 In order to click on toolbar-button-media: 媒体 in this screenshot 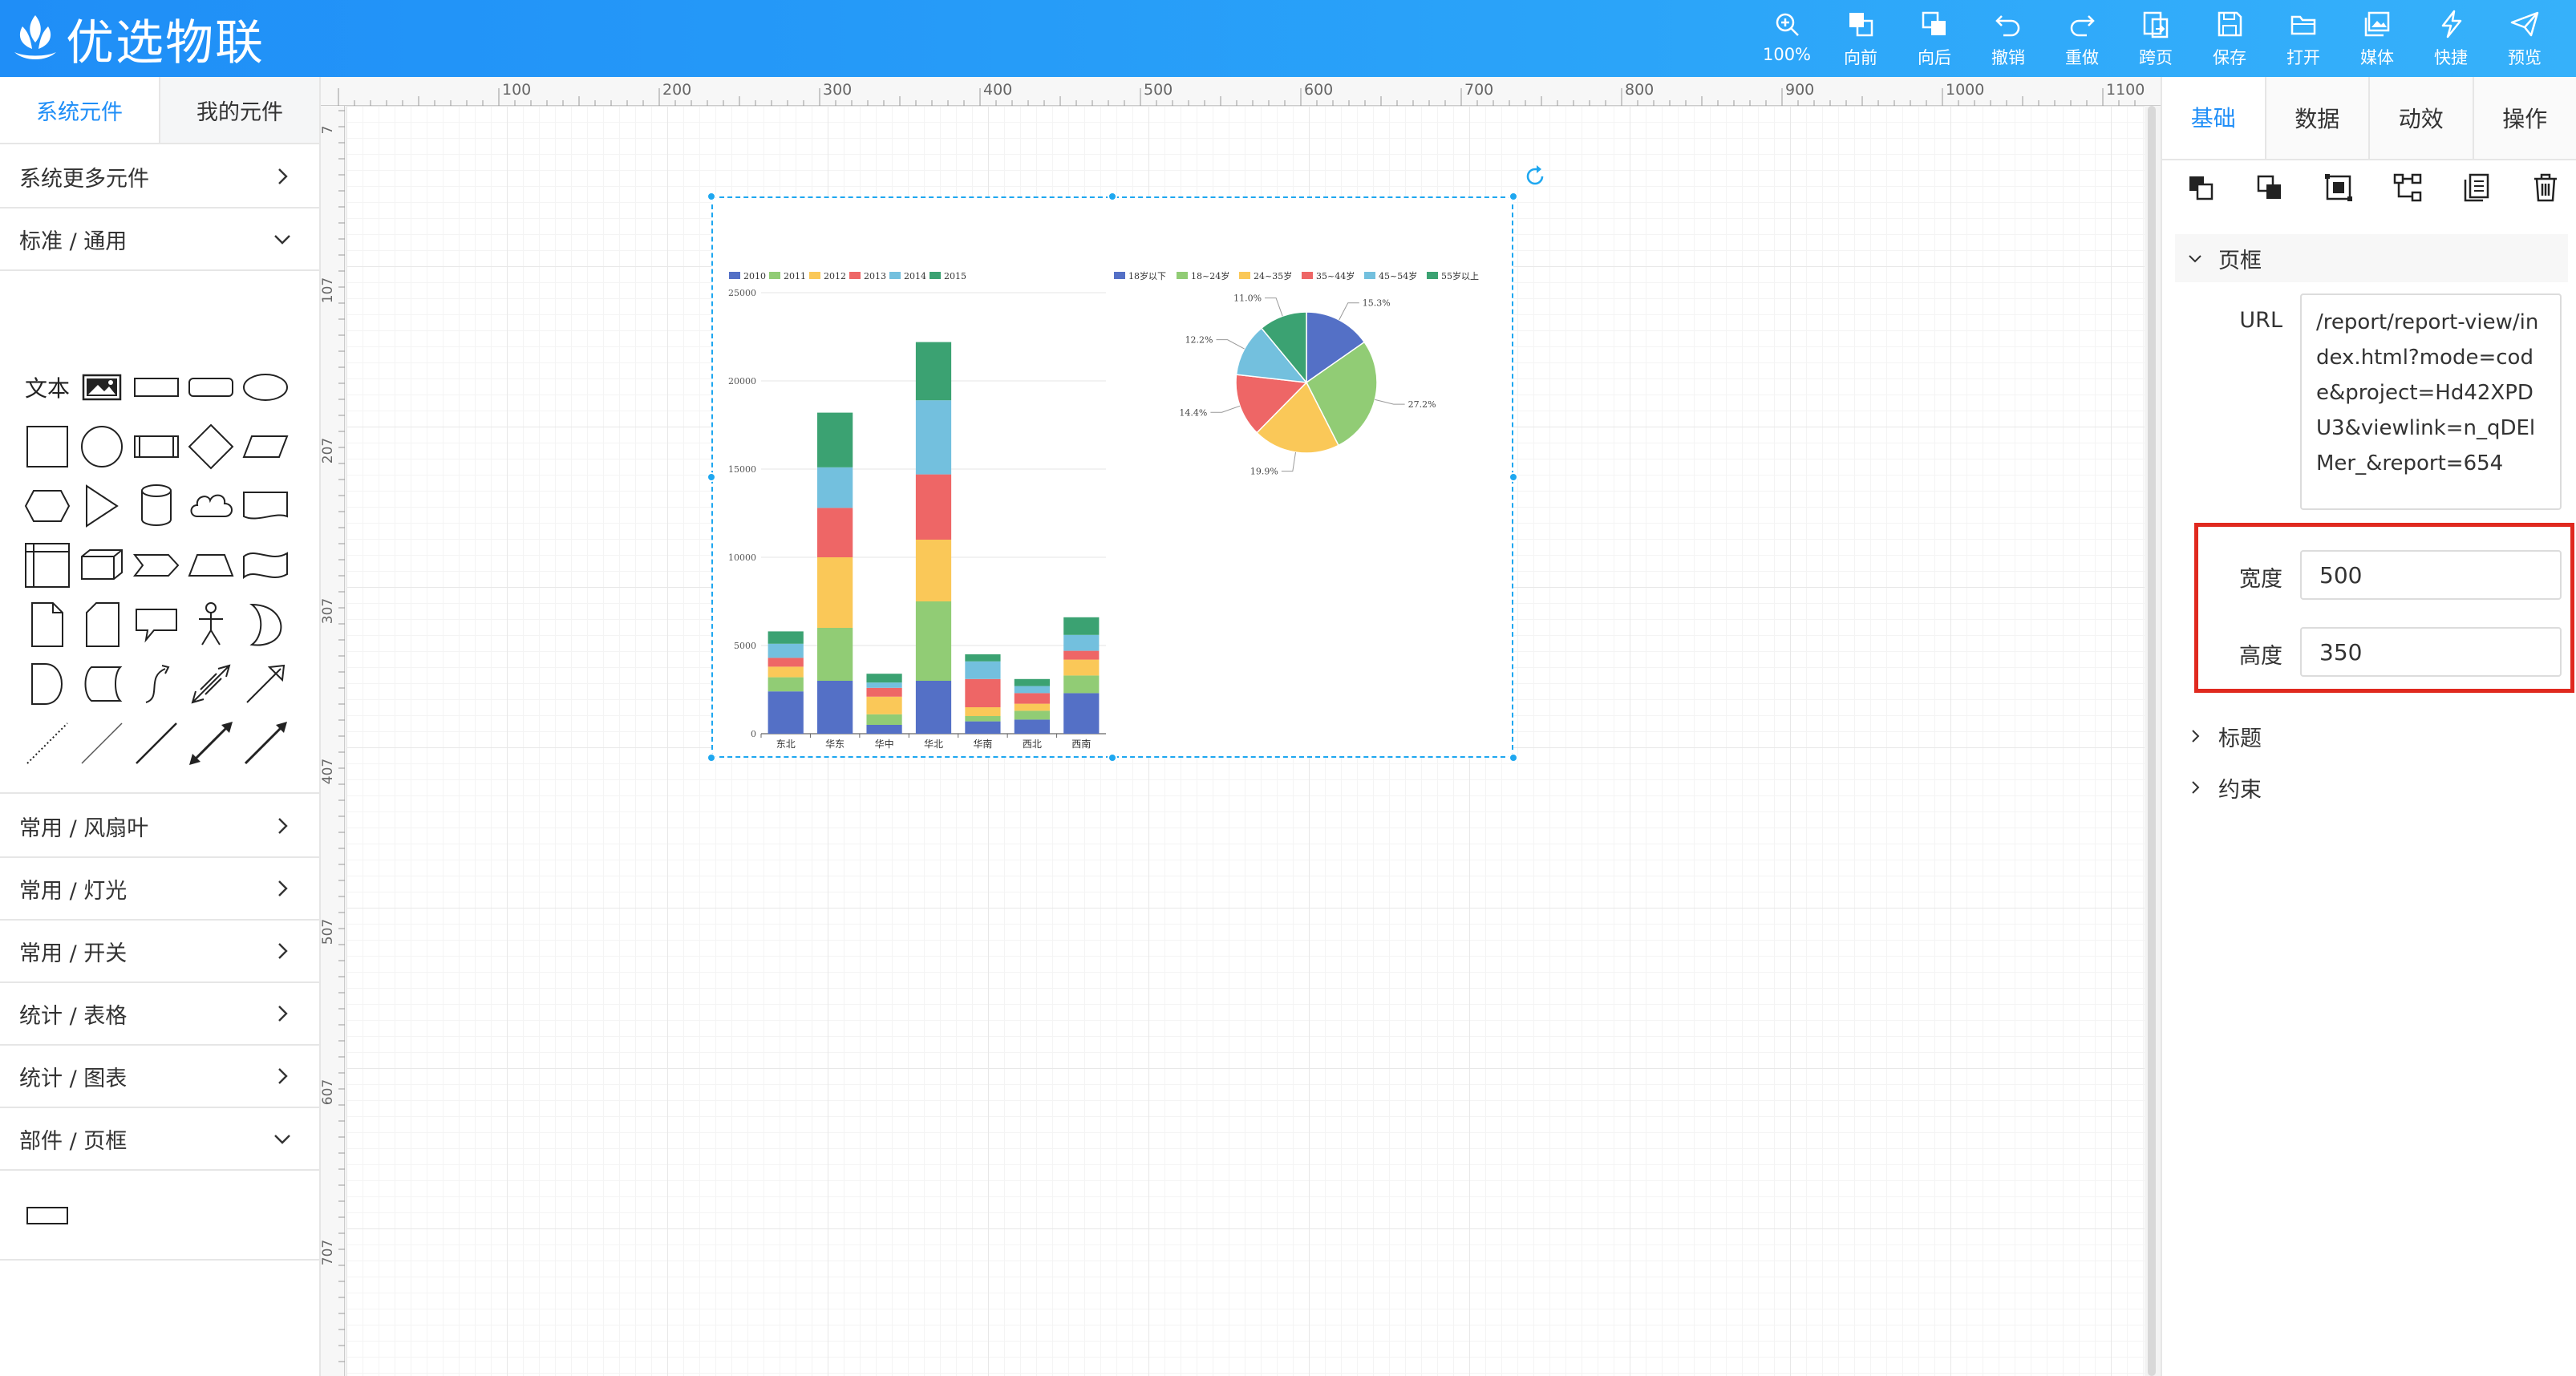, I will do `click(2377, 38)`.